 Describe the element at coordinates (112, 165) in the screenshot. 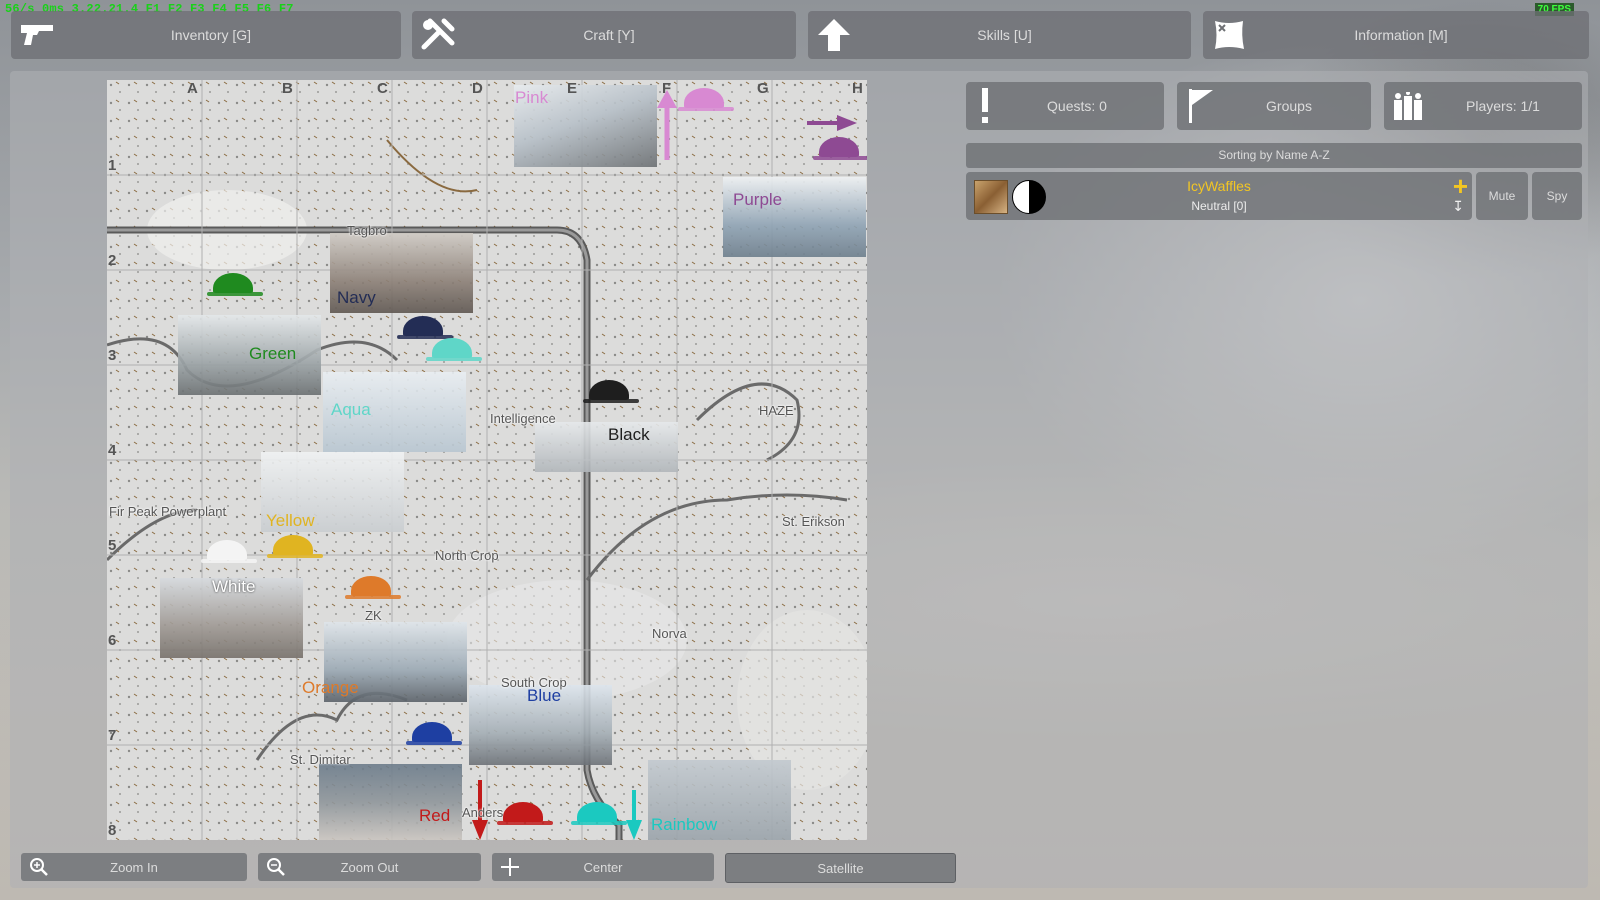

I see `grid-row-1: 1` at that location.